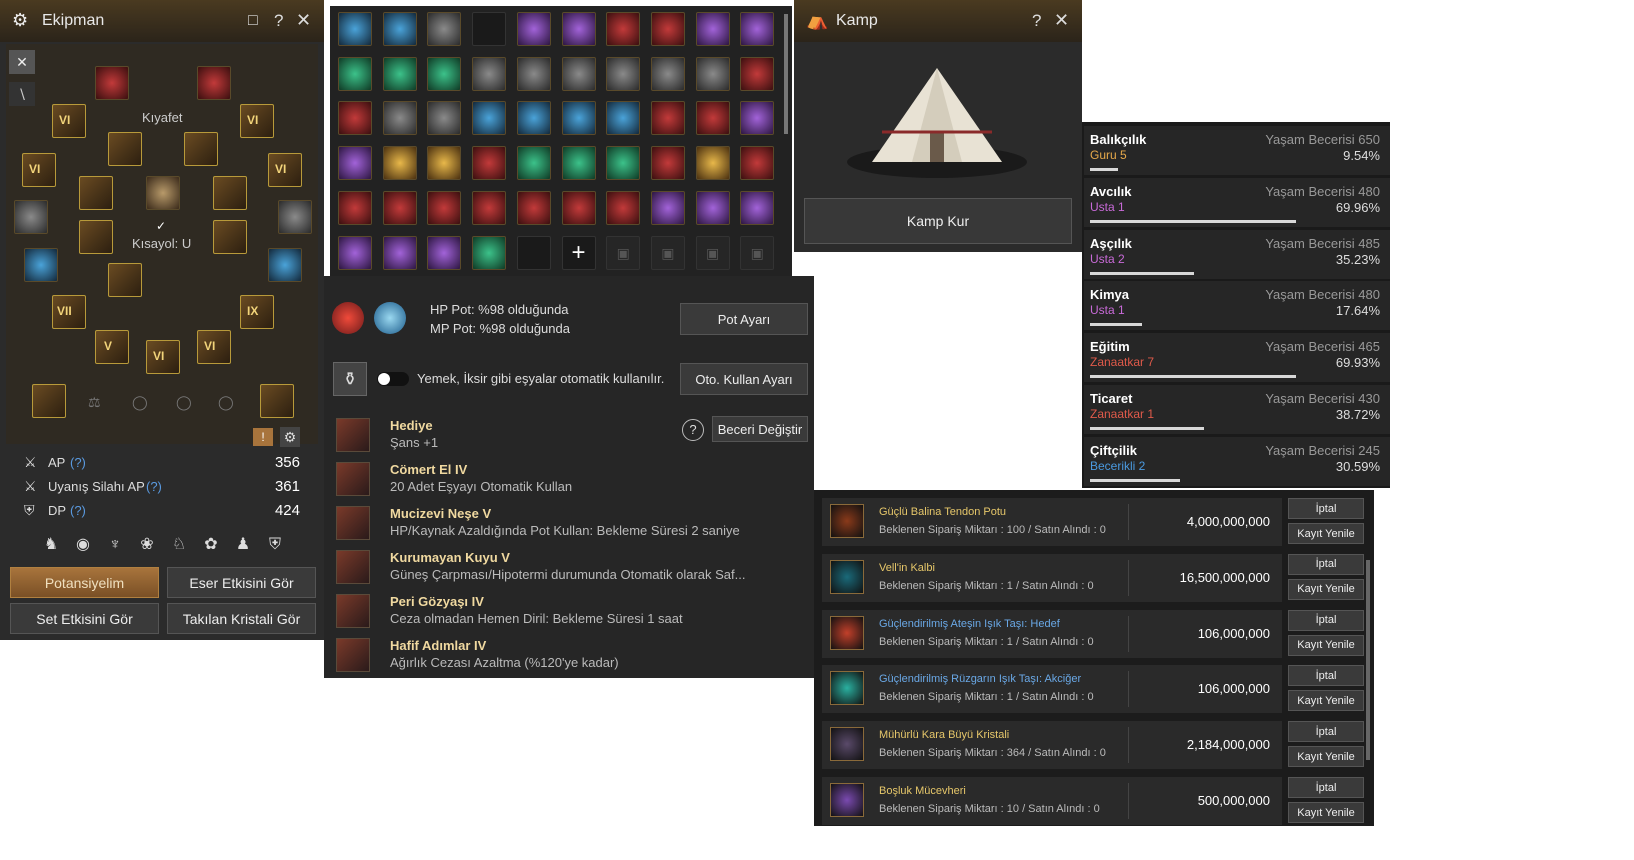 This screenshot has width=1634, height=860. I want to click on fairy-icon: ✿, so click(211, 545).